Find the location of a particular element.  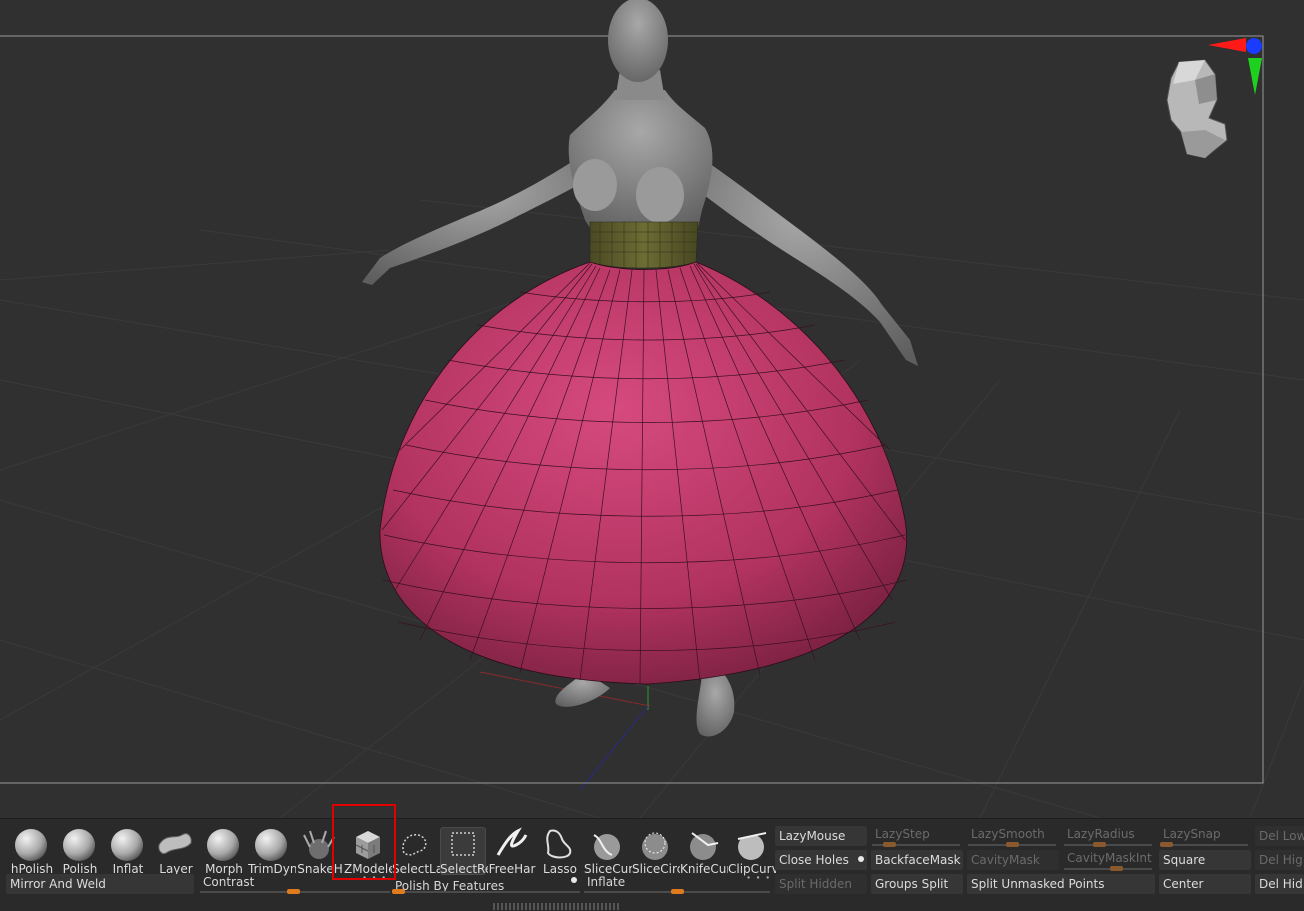

cavitymaskint-track is located at coordinates (1108, 869).